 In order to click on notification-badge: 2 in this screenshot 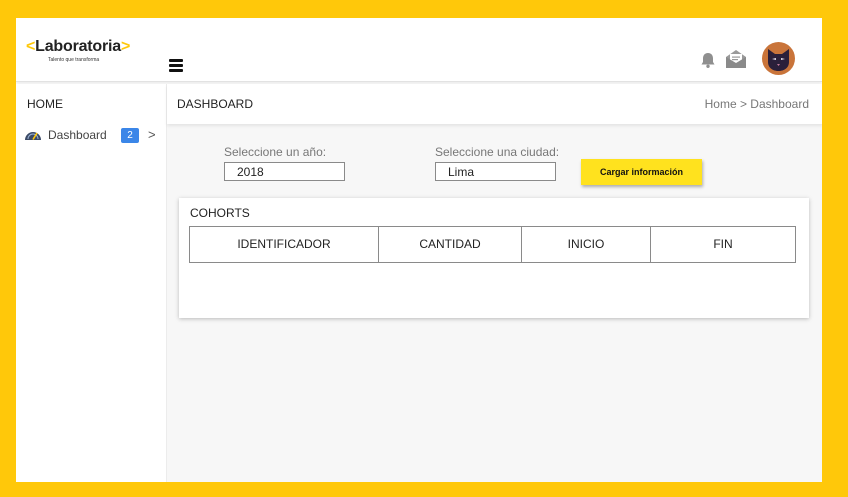, I will do `click(130, 135)`.